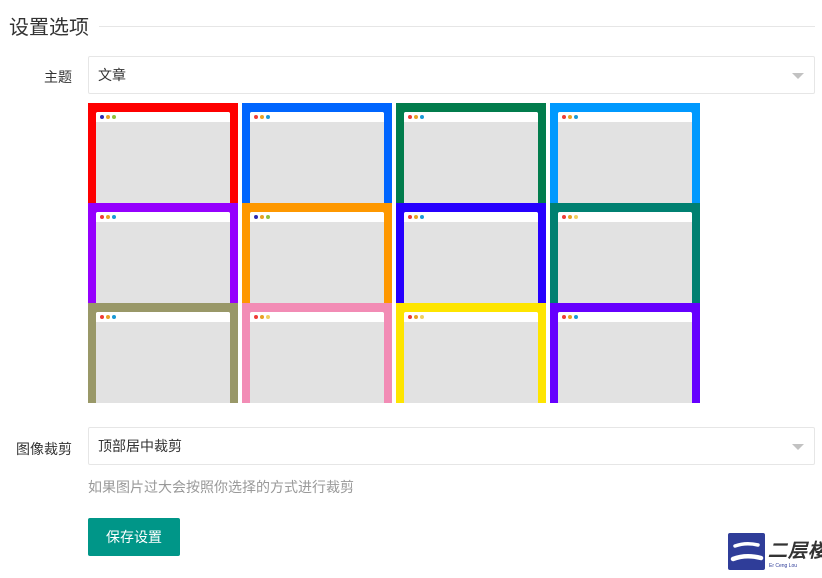 The width and height of the screenshot is (822, 578). I want to click on section-divider, so click(457, 26).